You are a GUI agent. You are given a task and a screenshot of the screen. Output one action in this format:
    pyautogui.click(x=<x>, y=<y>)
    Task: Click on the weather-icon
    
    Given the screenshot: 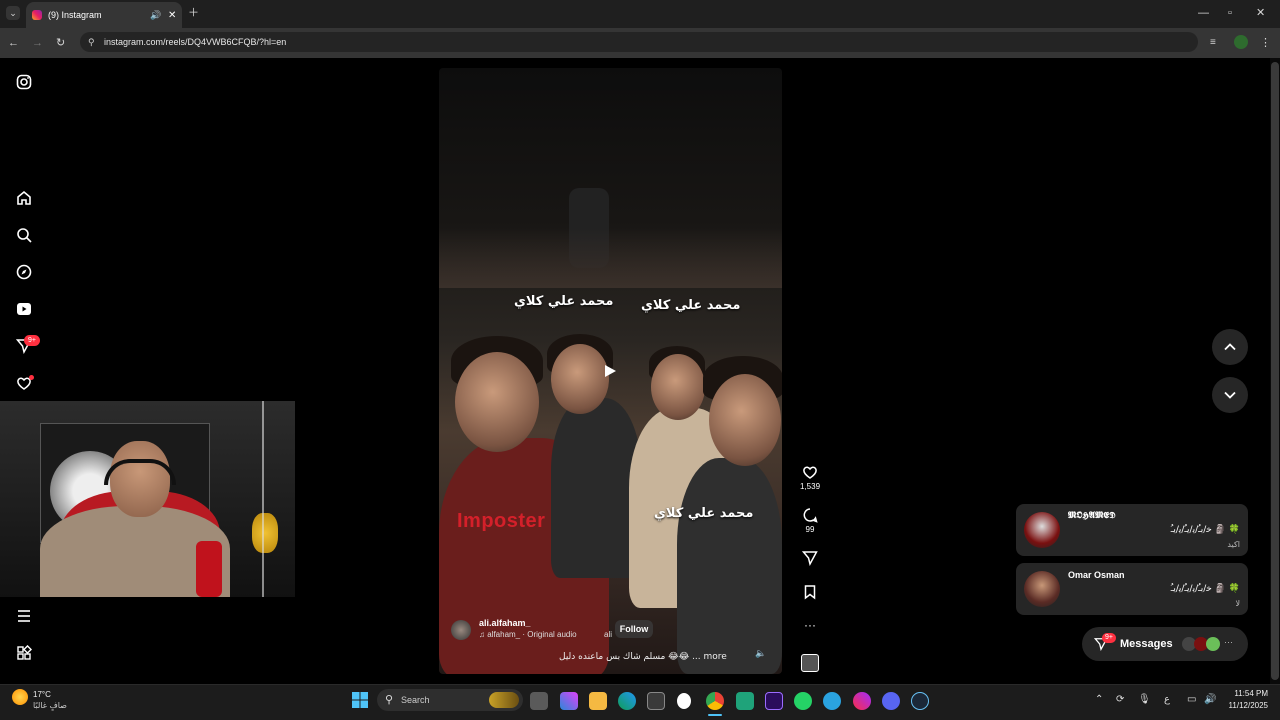 What is the action you would take?
    pyautogui.click(x=20, y=697)
    